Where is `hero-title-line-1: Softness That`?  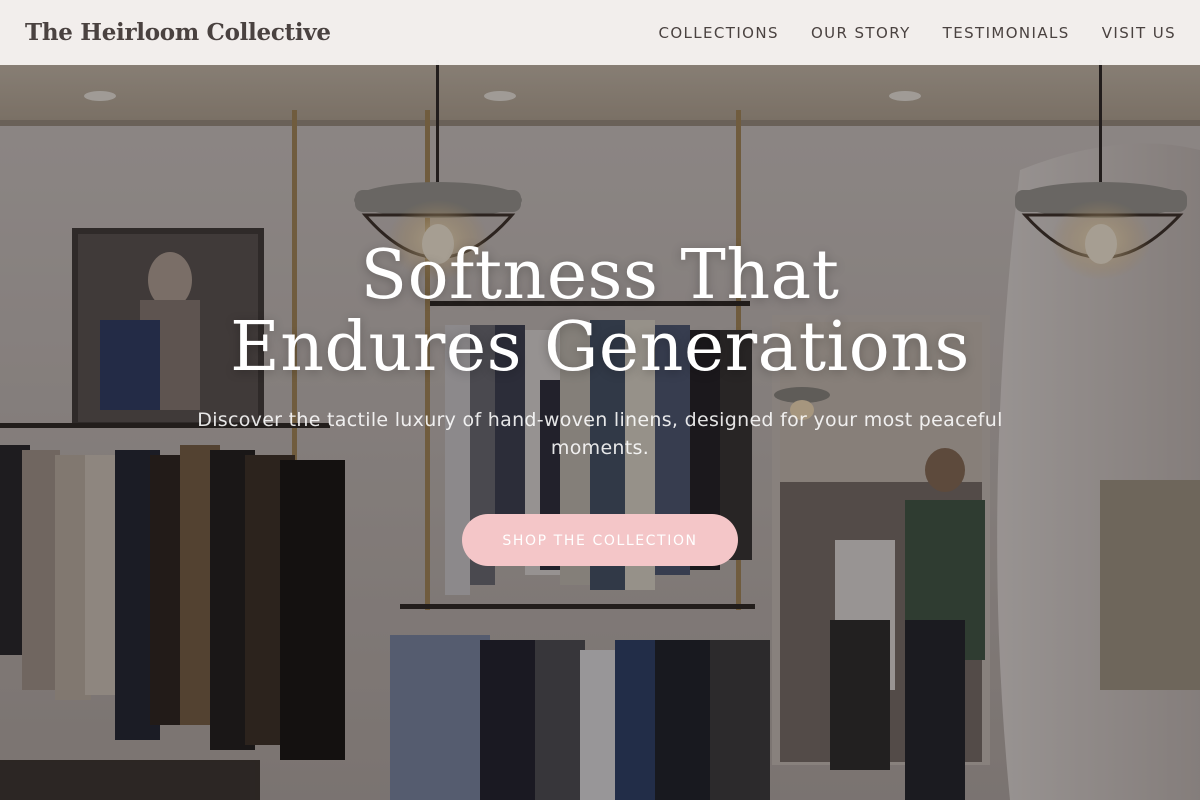
hero-title-line-1: Softness That is located at coordinates (600, 275).